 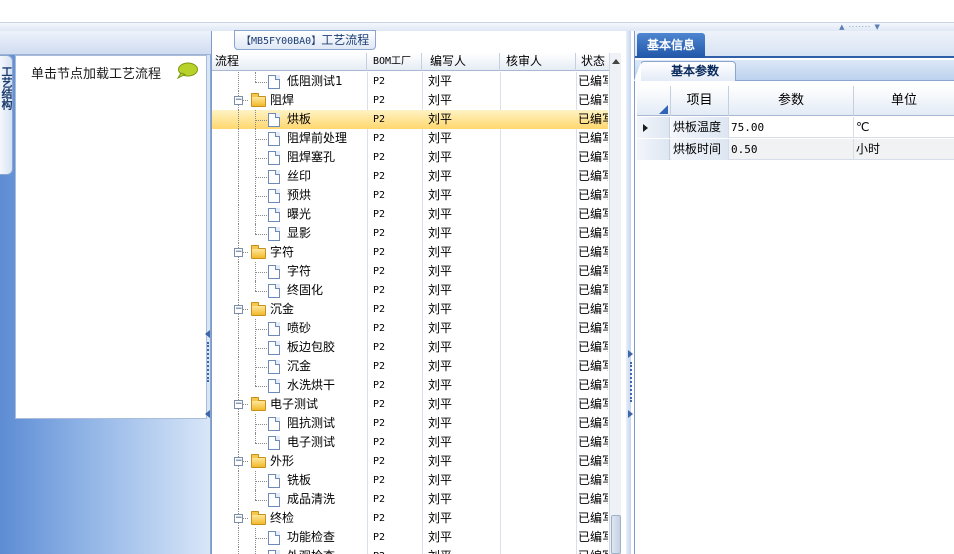 What do you see at coordinates (289, 499) in the screenshot?
I see `tree-node-cell: 成品清洗` at bounding box center [289, 499].